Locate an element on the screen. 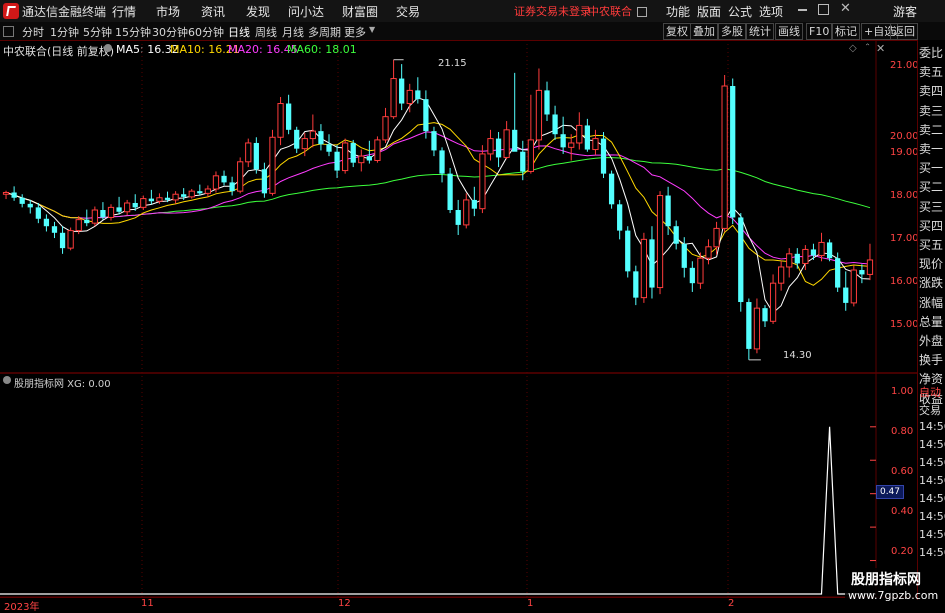 The height and width of the screenshot is (613, 945). trade-mode-label: 自动 is located at coordinates (930, 392).